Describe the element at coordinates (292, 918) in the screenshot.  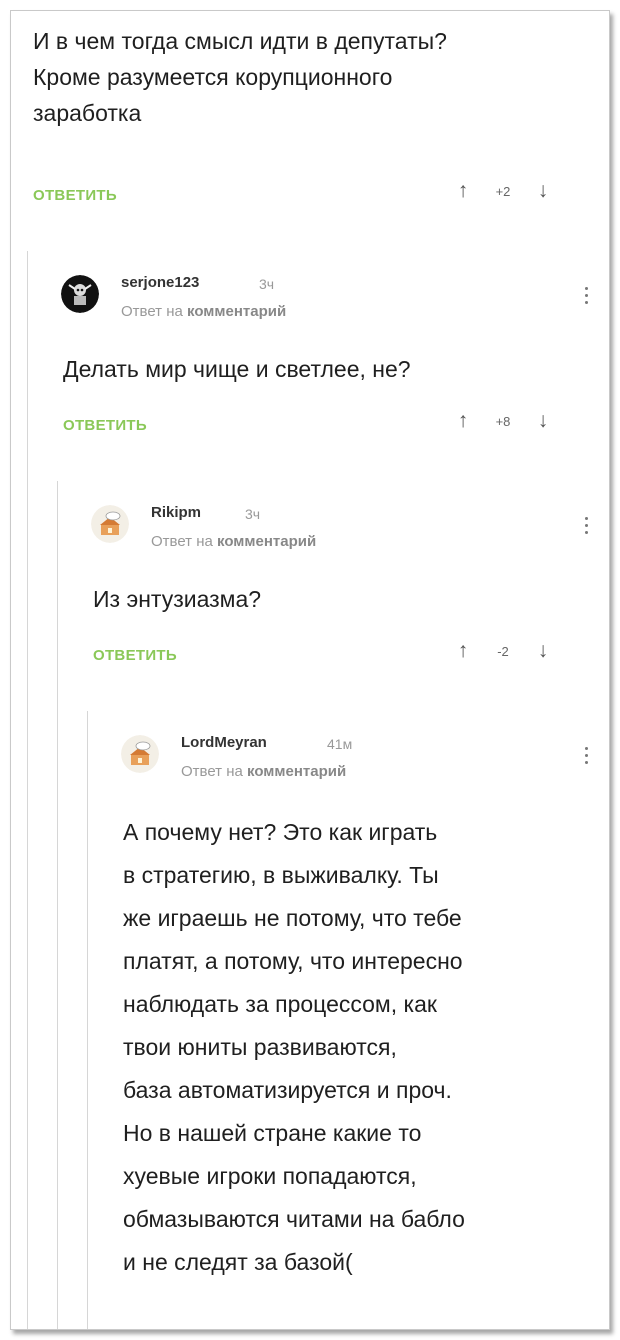
I see `comment-line: же играешь не потому, что тебе` at that location.